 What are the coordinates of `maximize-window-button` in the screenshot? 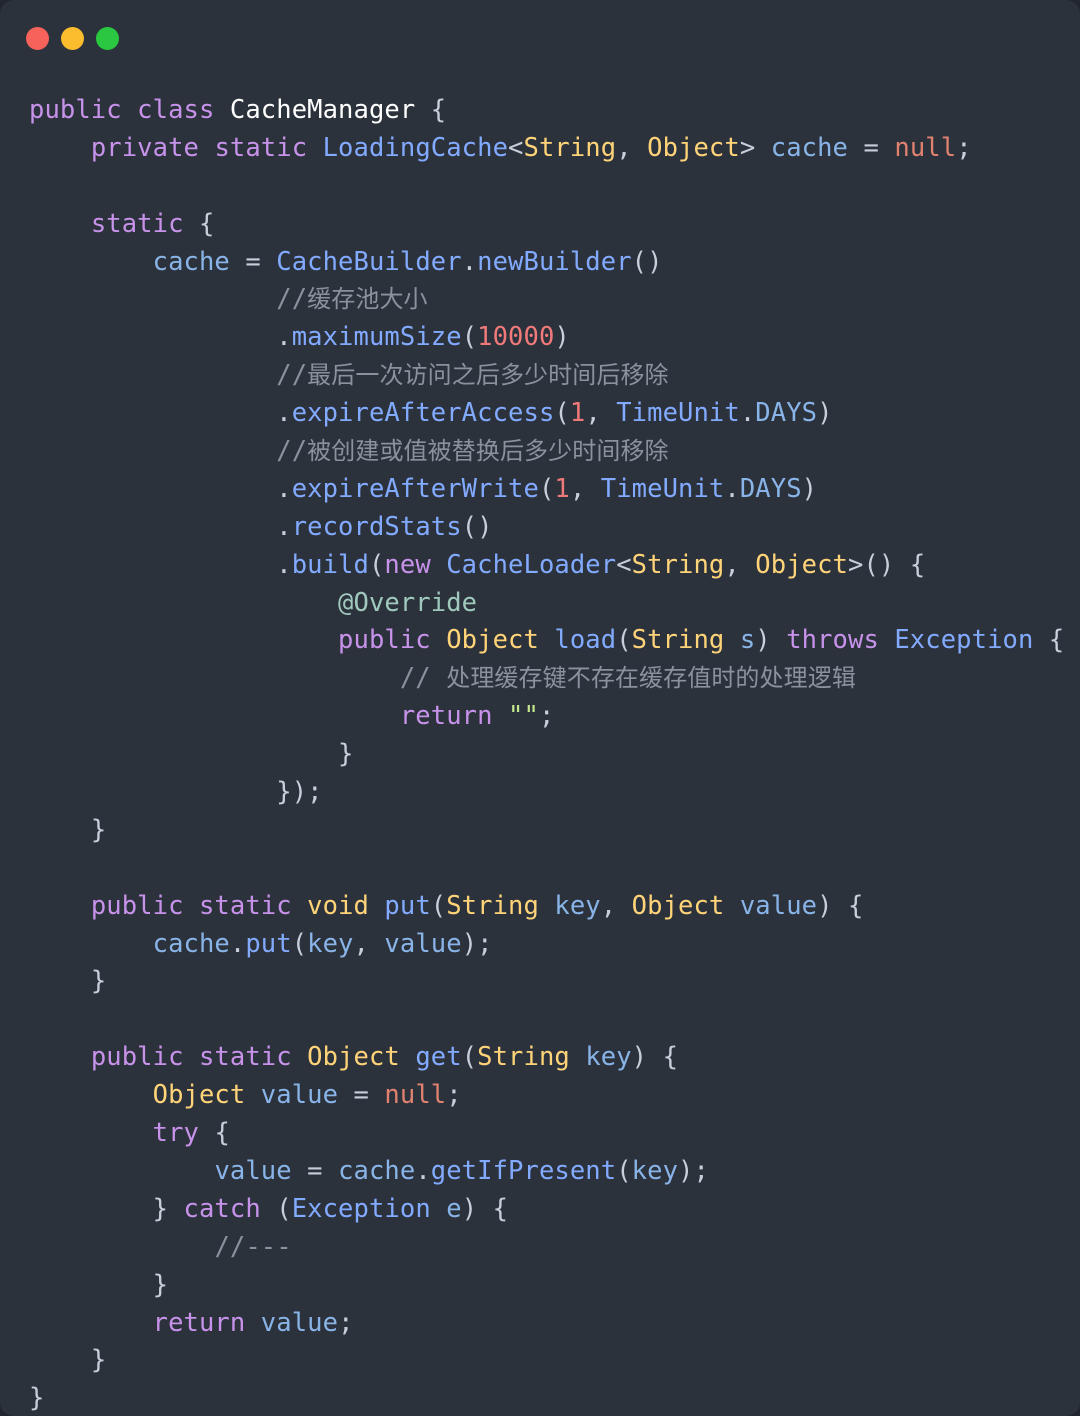 It's located at (107, 38).